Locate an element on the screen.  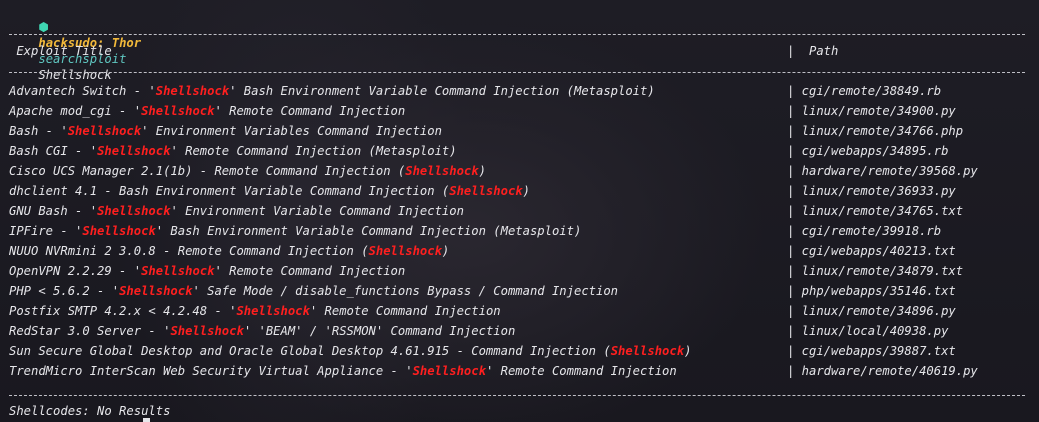
shellcodes-result: Shellcodes: No Results is located at coordinates (90, 411).